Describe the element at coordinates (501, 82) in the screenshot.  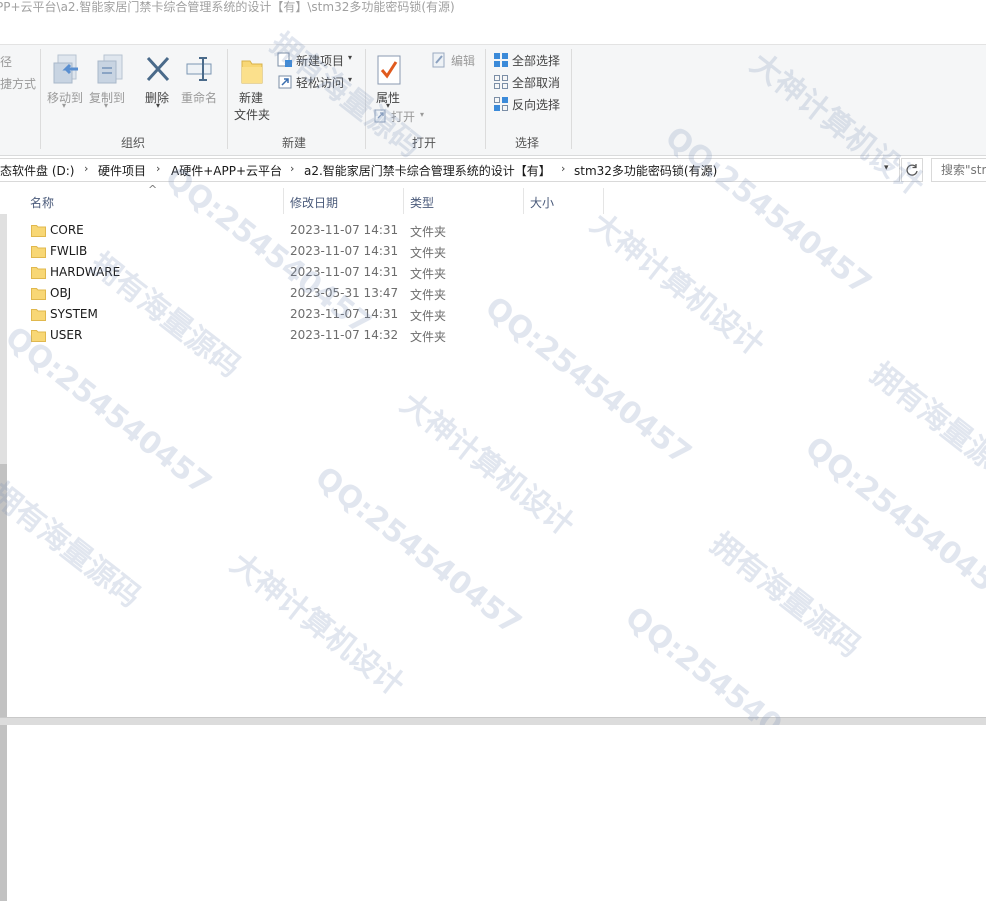
I see `select-none-icon` at that location.